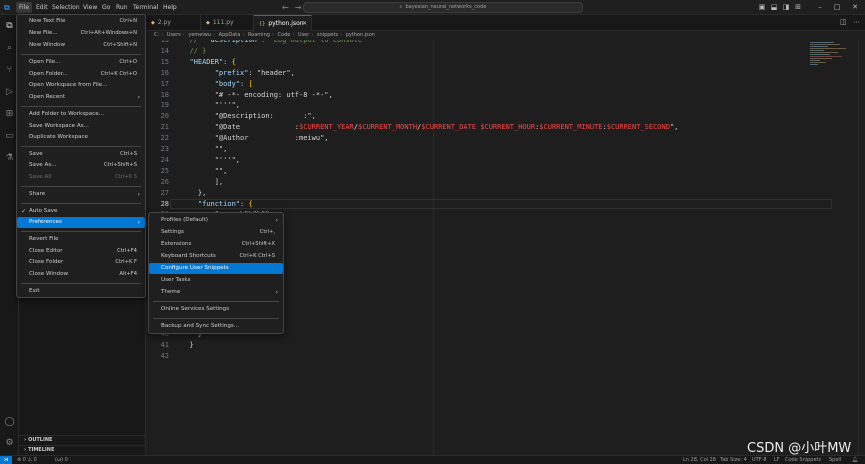 The width and height of the screenshot is (865, 464). What do you see at coordinates (41, 450) in the screenshot?
I see `timeline-label: TIMELINE` at bounding box center [41, 450].